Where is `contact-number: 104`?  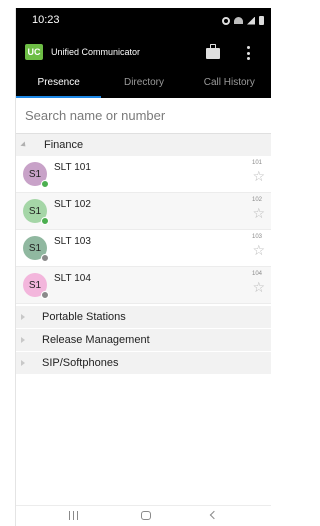
contact-number: 104 is located at coordinates (256, 274).